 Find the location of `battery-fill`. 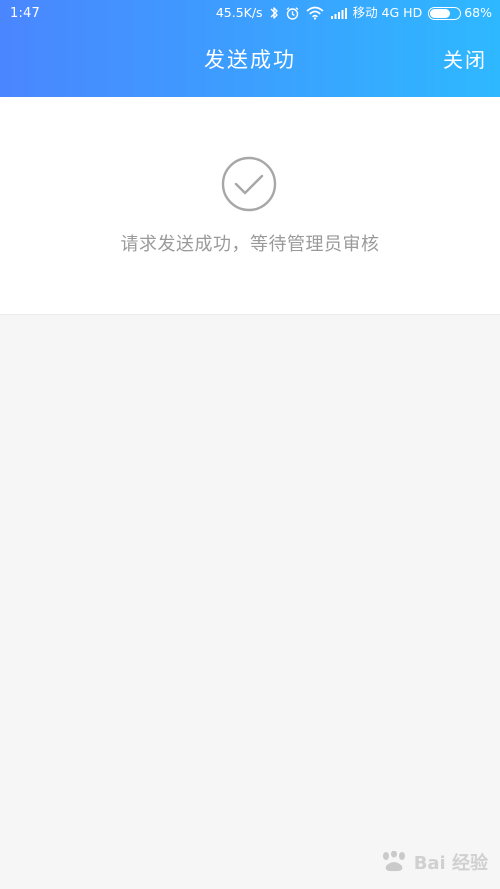

battery-fill is located at coordinates (440, 13).